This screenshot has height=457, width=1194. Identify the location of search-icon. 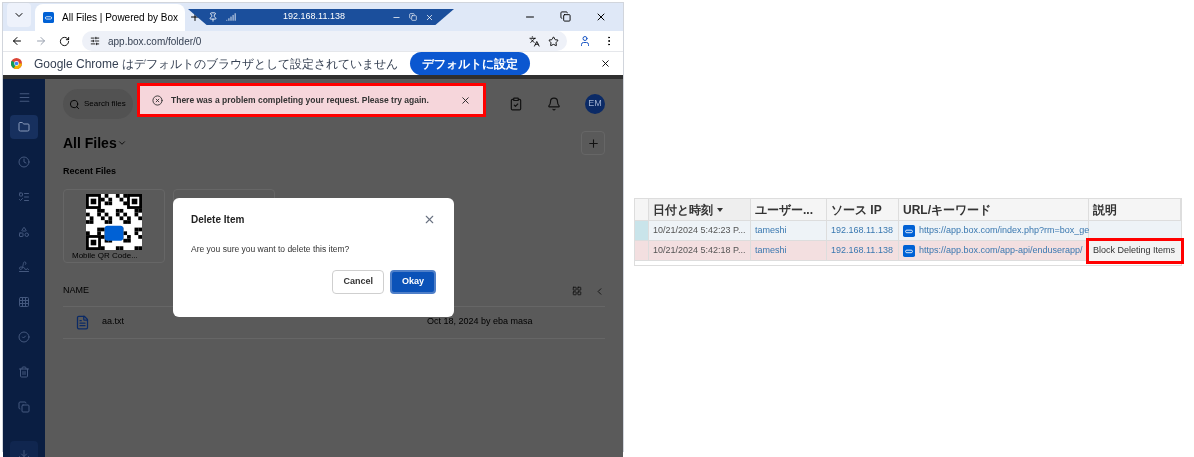
(74, 104).